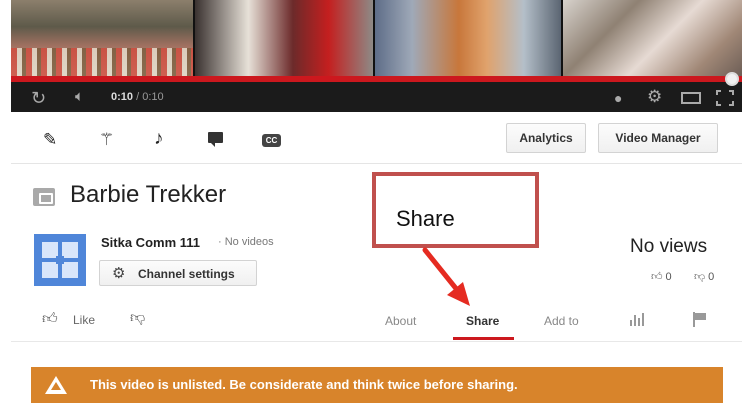  I want to click on pencil-icon: ✎, so click(50, 140).